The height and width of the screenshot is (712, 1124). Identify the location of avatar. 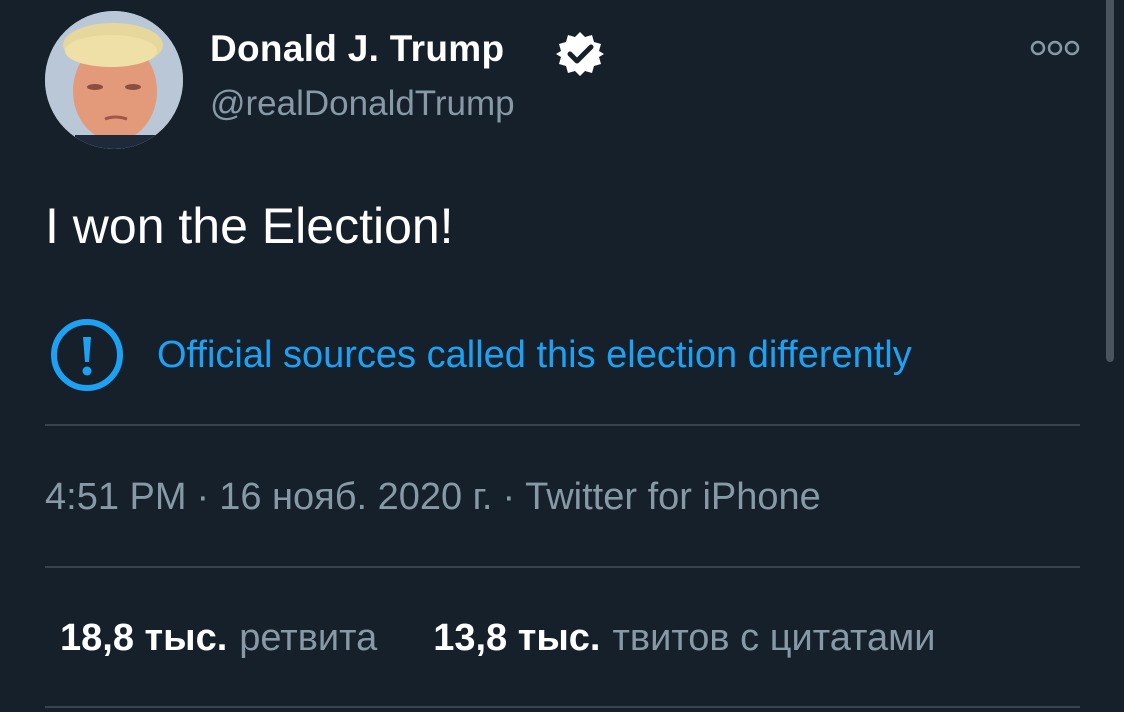
(114, 80).